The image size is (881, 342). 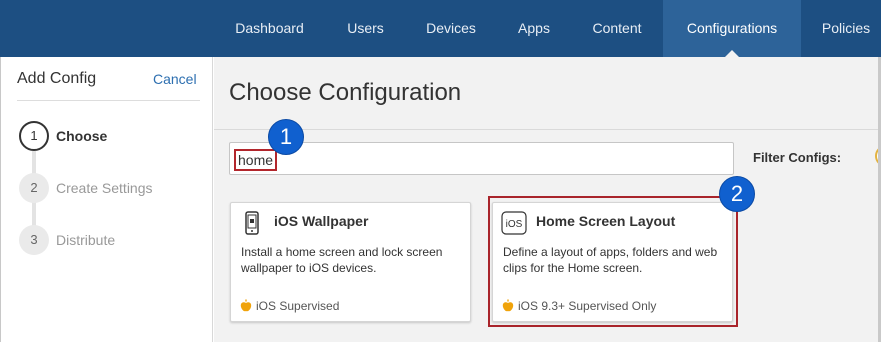 I want to click on nav-item-configurations-label: Configurations, so click(x=732, y=28).